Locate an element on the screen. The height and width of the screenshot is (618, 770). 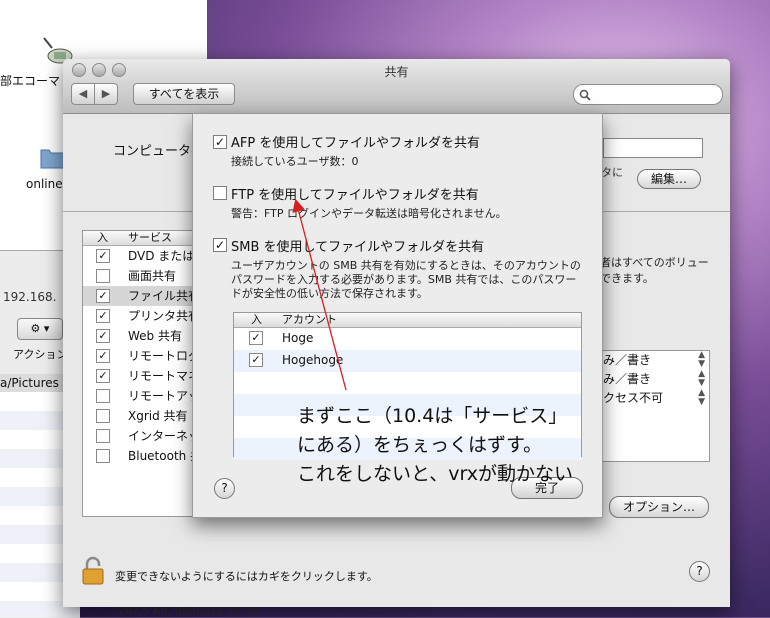
annotation-line: これをしないと、vrxが動かない is located at coordinates (435, 474).